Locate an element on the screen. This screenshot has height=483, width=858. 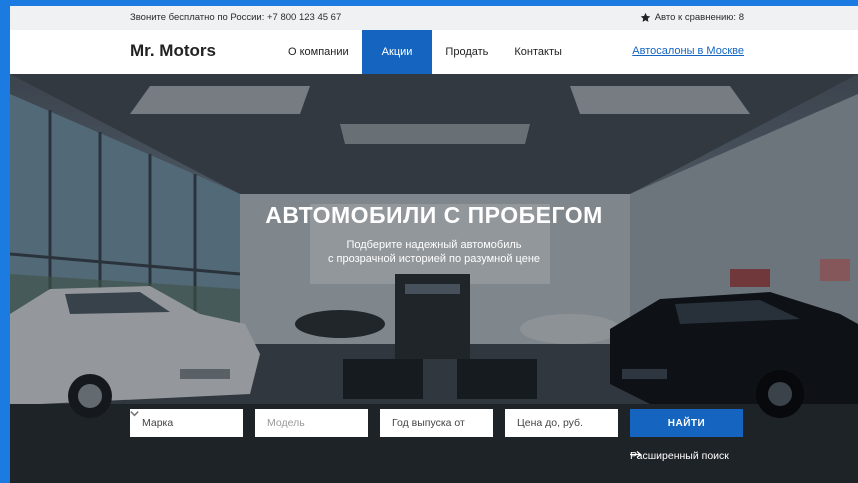
nav-item-about: О компании is located at coordinates (318, 52).